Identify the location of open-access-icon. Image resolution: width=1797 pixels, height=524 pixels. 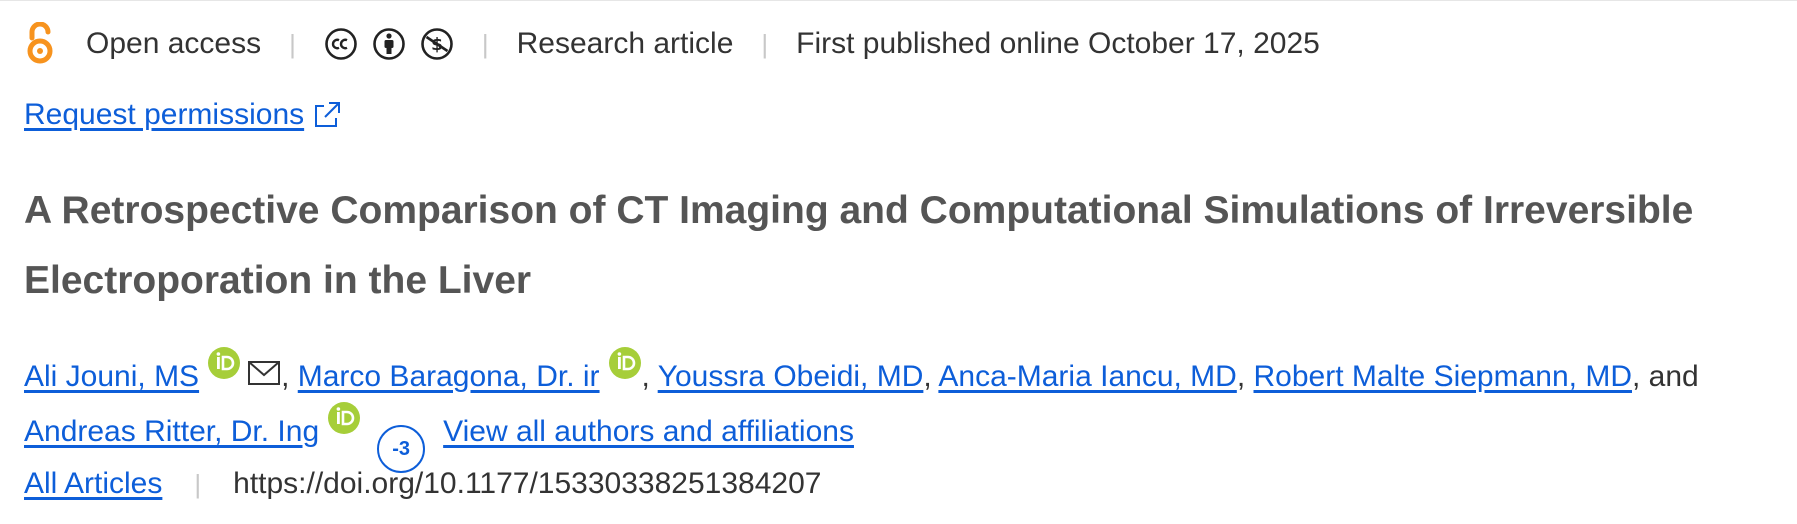
(40, 43).